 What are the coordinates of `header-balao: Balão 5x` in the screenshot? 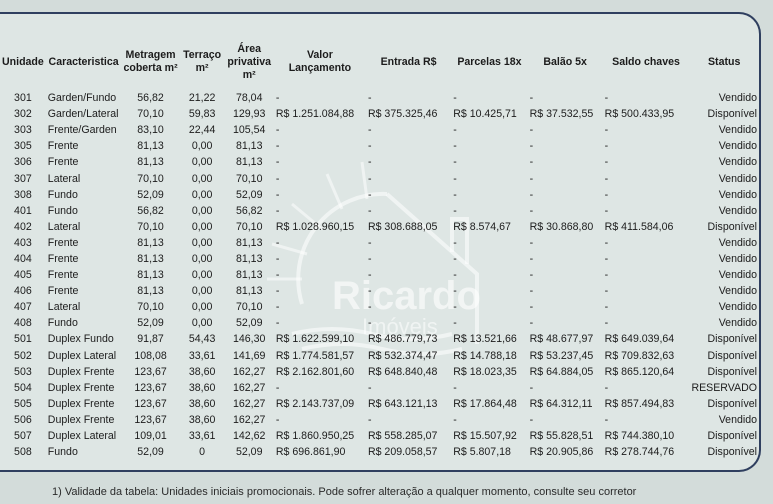 It's located at (565, 61).